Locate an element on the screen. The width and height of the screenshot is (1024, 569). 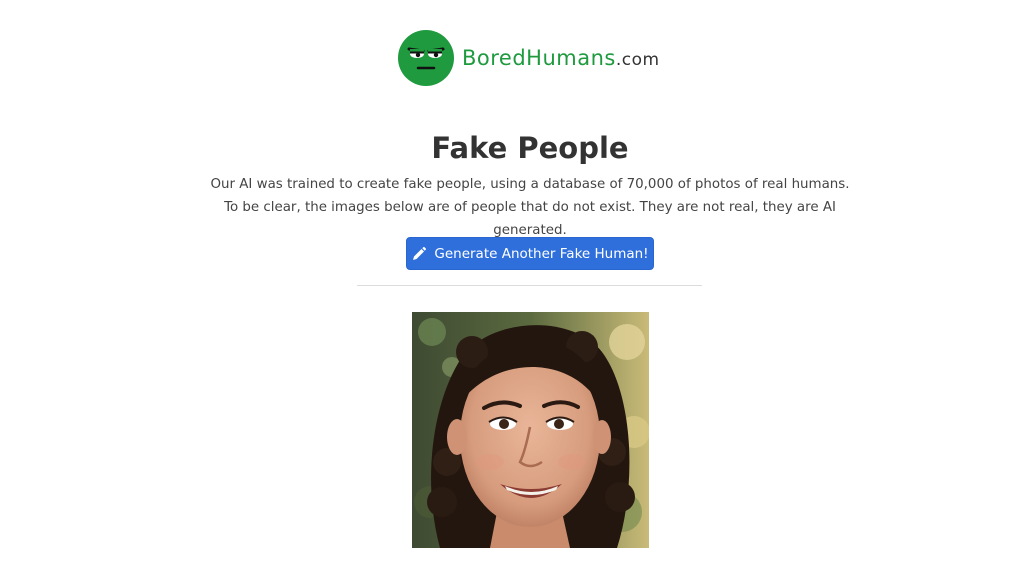
site-logo: BoredHumans .com is located at coordinates (529, 58).